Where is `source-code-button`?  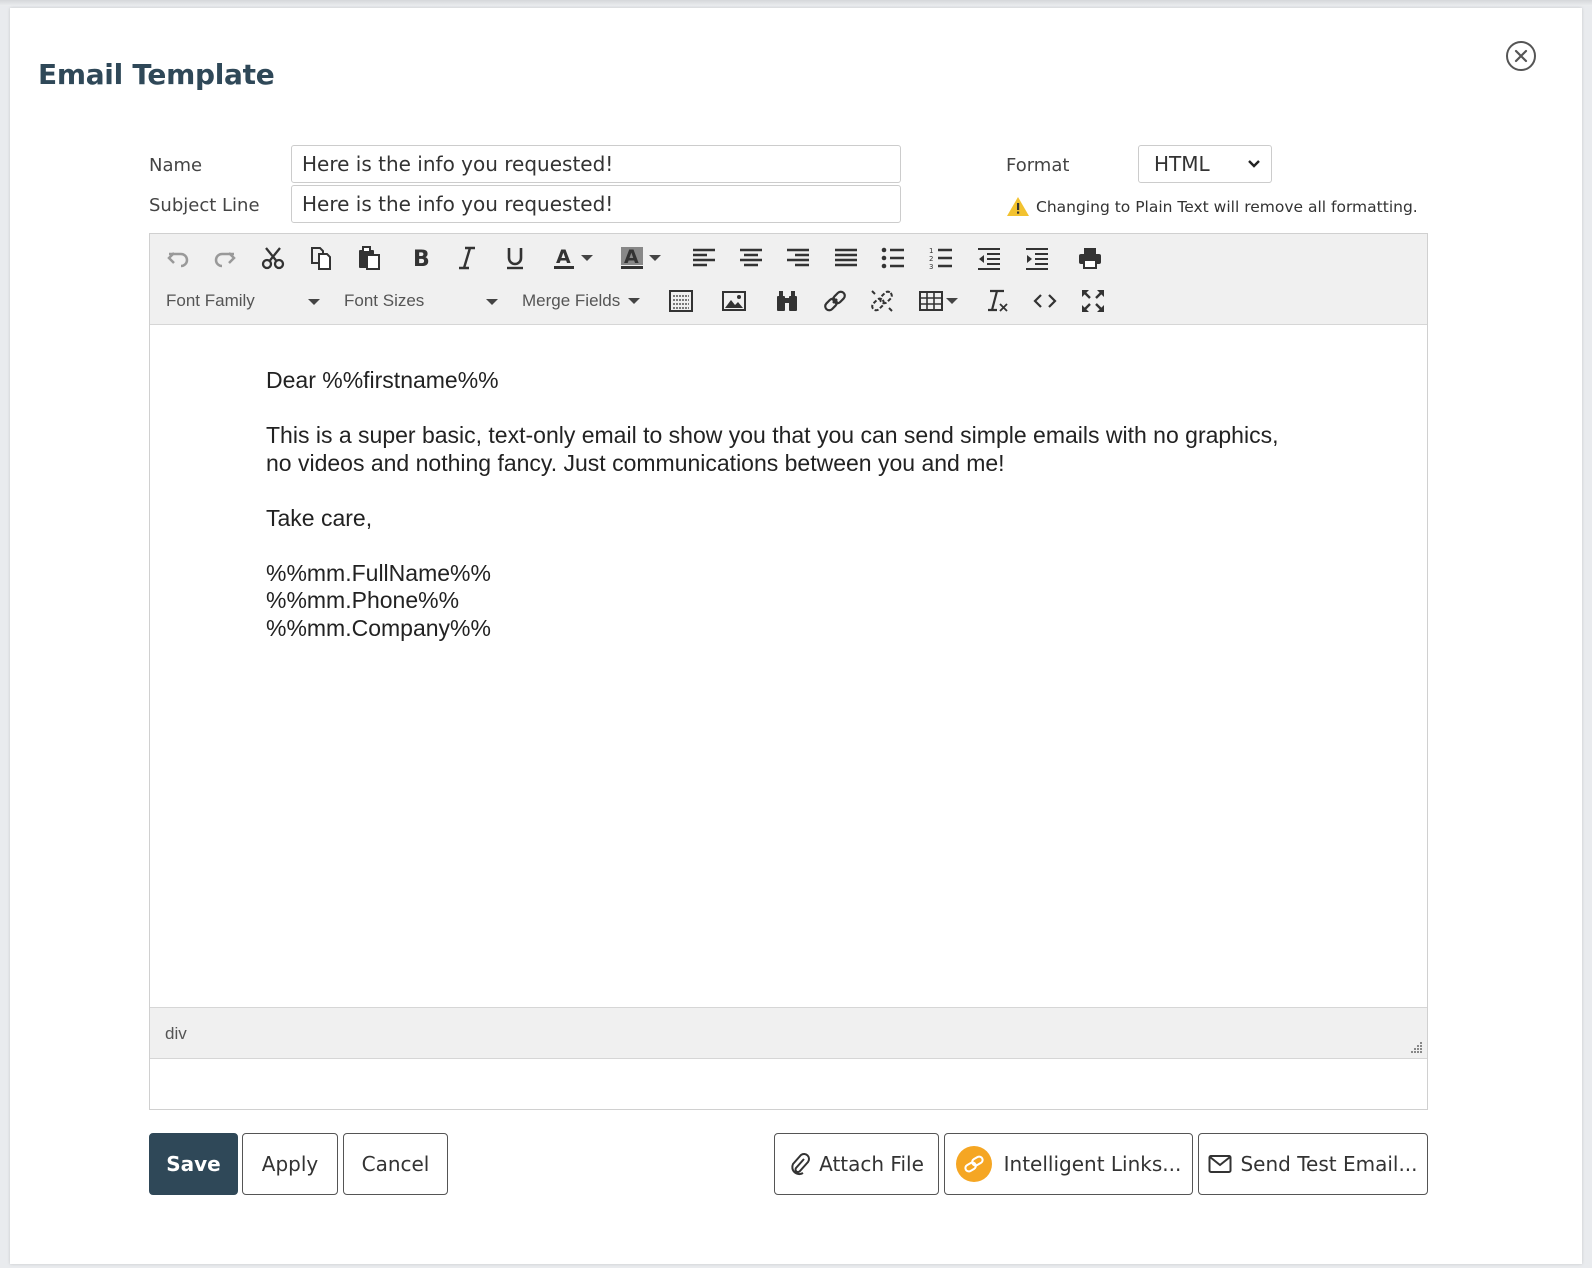 source-code-button is located at coordinates (1045, 301).